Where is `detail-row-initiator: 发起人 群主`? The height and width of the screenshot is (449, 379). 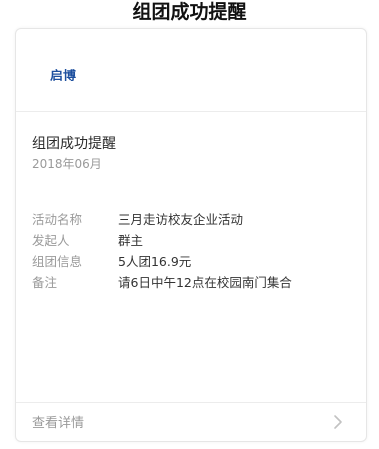
detail-row-initiator: 发起人 群主 is located at coordinates (192, 240).